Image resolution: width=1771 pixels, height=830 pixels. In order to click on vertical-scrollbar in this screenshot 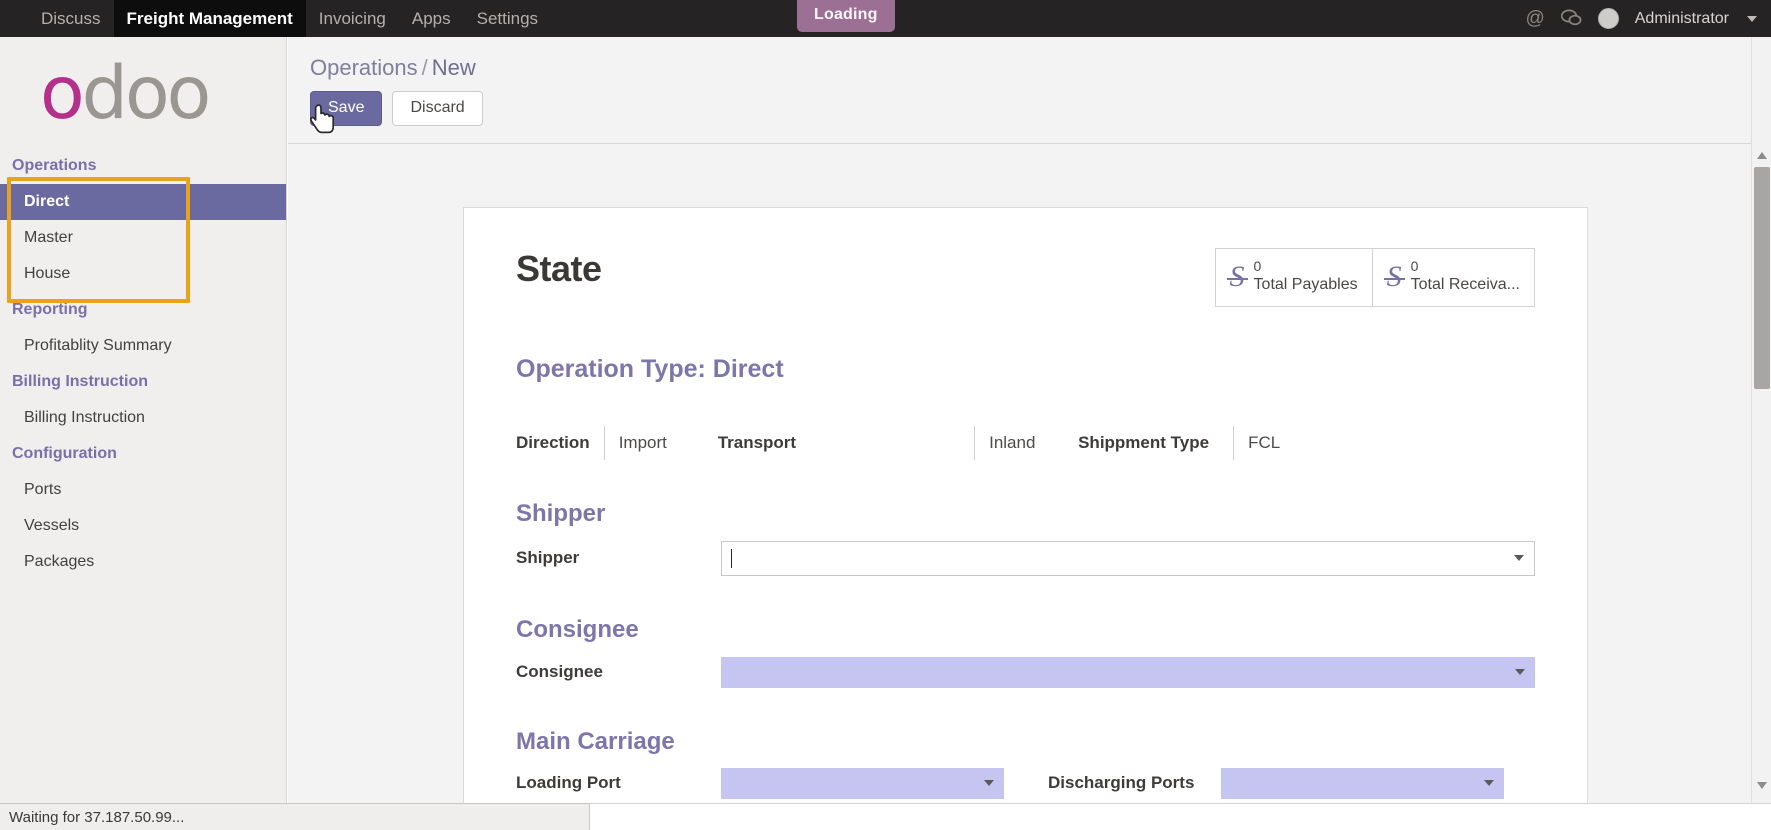, I will do `click(1761, 420)`.